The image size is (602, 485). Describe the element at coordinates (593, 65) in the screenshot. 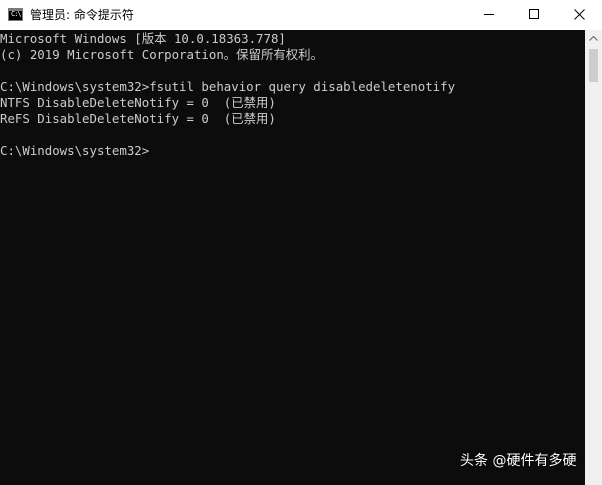

I see `scroll-thumb` at that location.